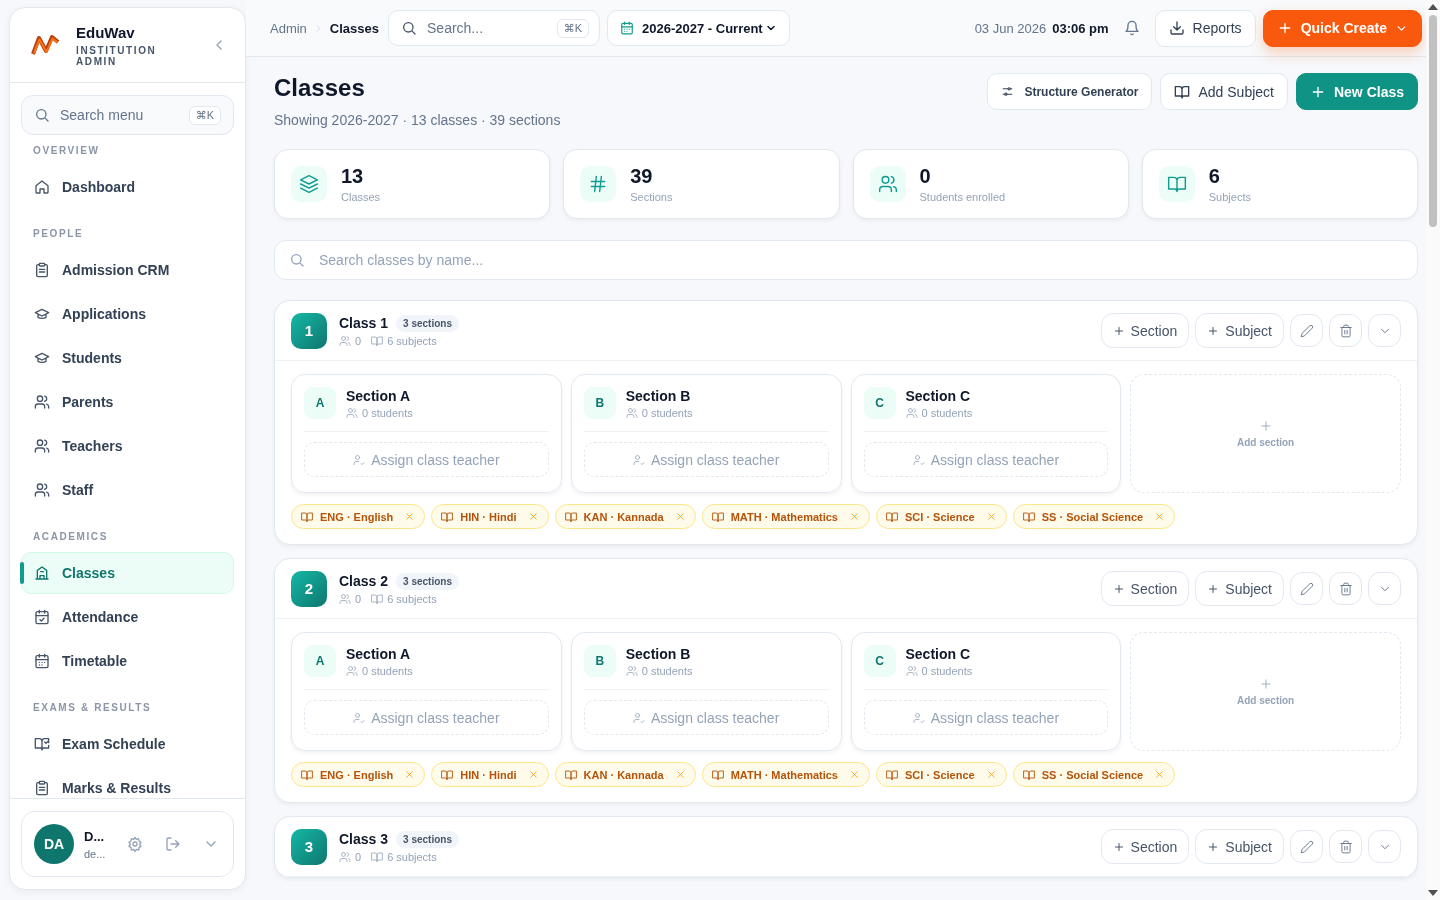  I want to click on class-number-badge: 2, so click(309, 588).